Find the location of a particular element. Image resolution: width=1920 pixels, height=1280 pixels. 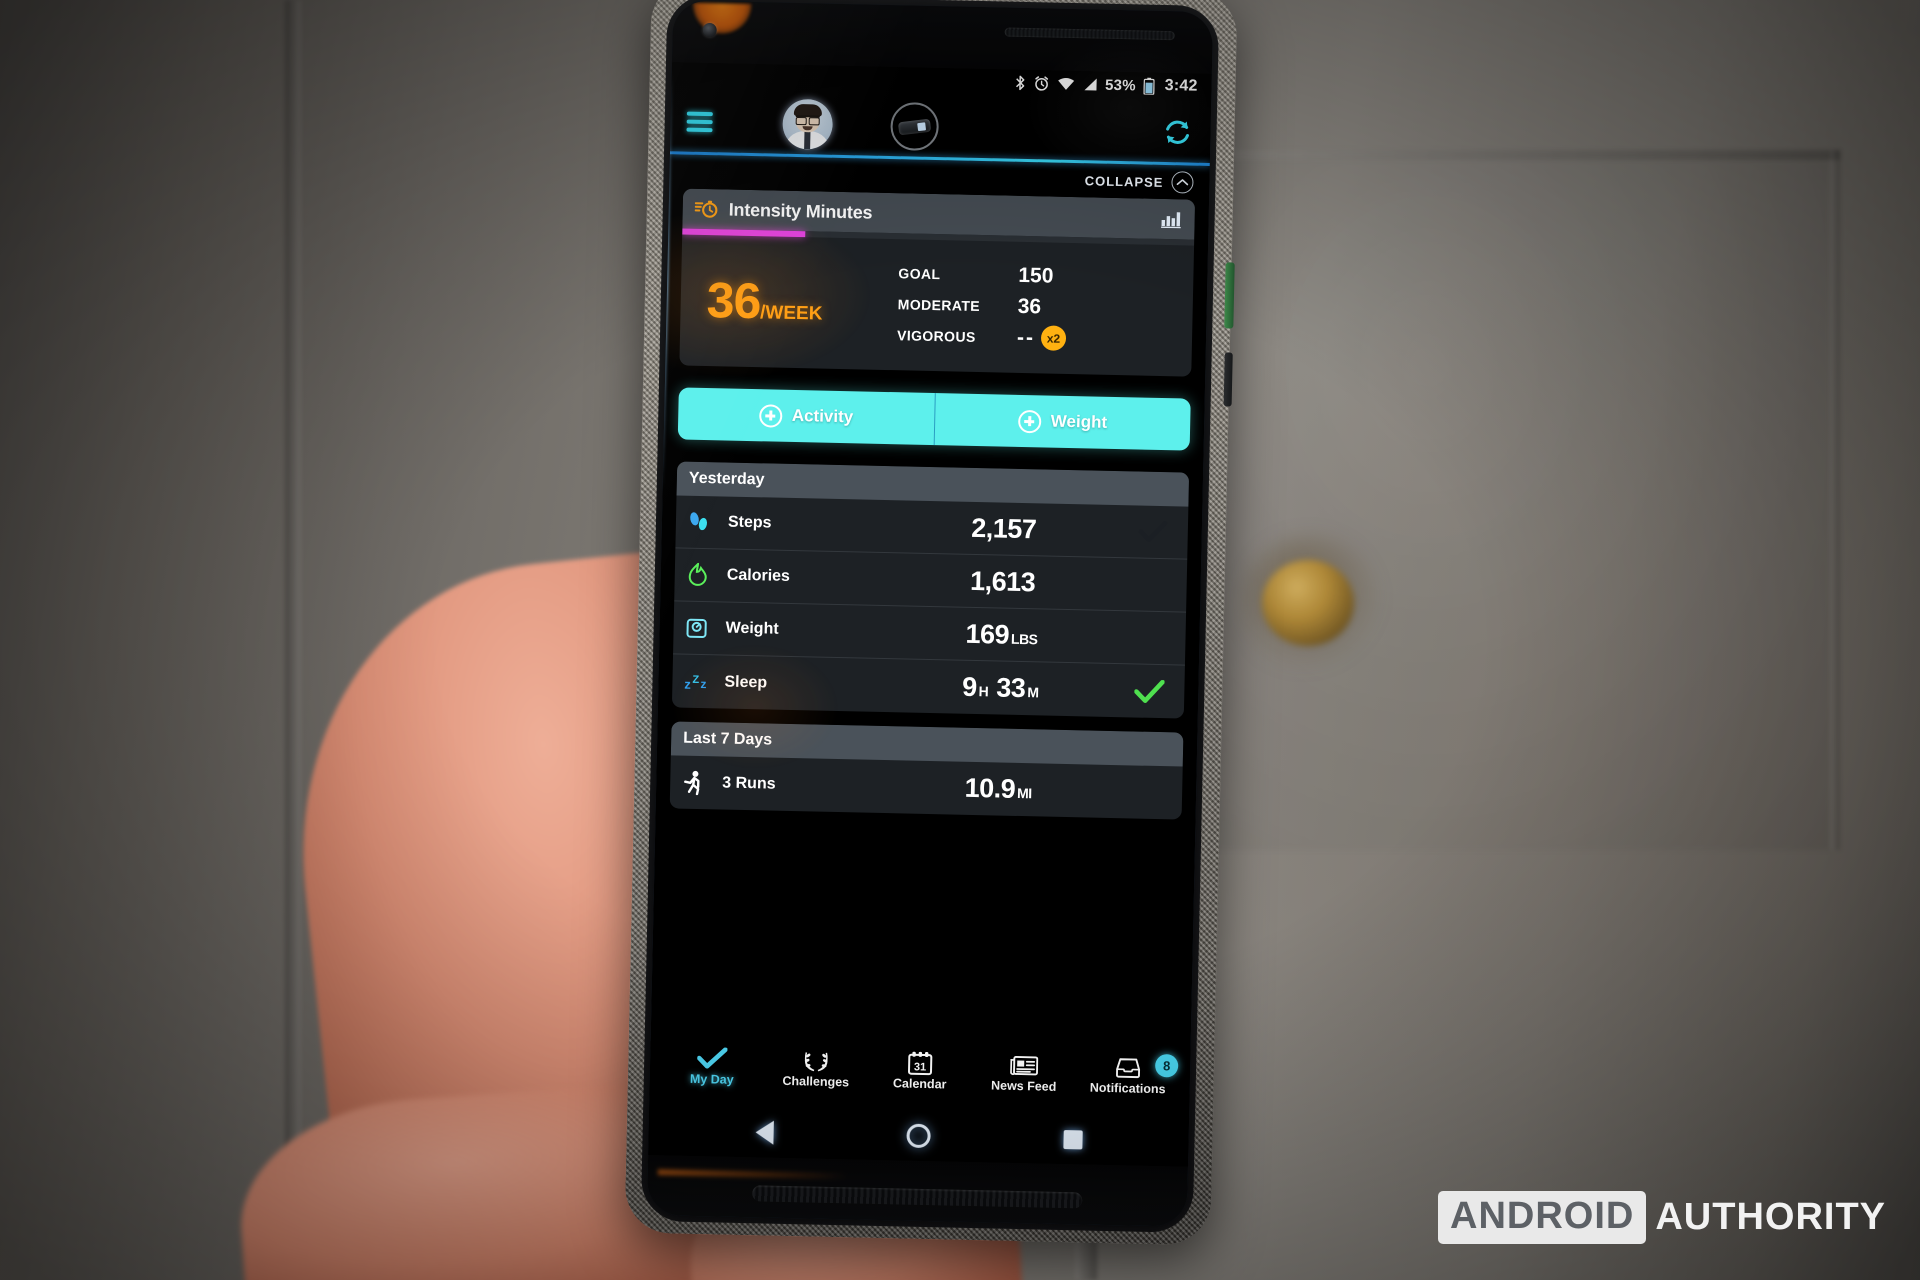

top-bezel is located at coordinates (942, 37).